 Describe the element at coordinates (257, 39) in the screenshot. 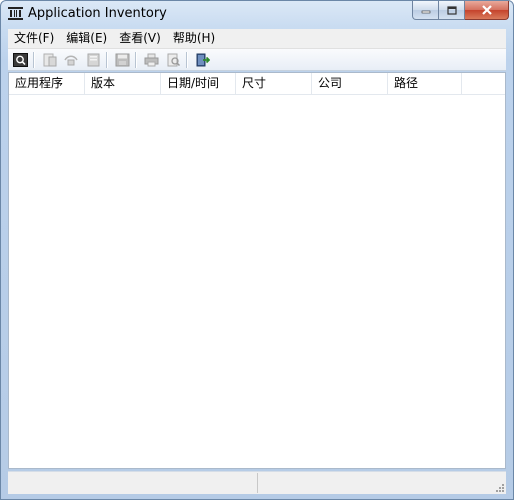

I see `menu-bar: 文件(F) 编辑(E) 查看(V) 帮助(H)` at that location.